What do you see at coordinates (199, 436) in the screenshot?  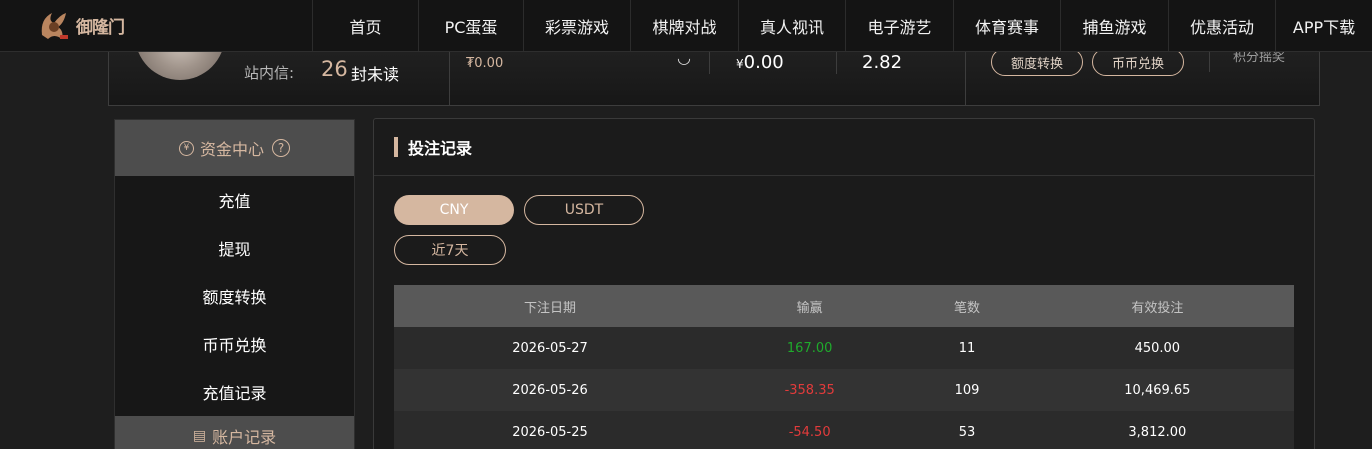 I see `record-icon: ▤` at bounding box center [199, 436].